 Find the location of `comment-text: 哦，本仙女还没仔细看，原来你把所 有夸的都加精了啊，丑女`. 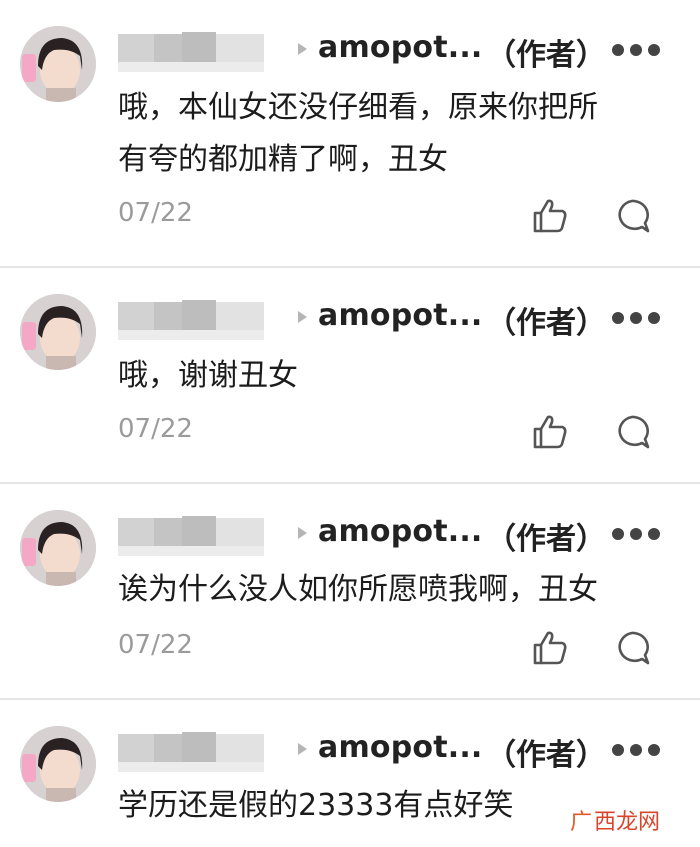

comment-text: 哦，本仙女还没仔细看，原来你把所 有夸的都加精了啊，丑女 is located at coordinates (393, 134).